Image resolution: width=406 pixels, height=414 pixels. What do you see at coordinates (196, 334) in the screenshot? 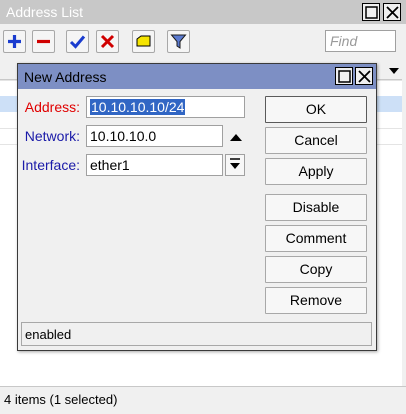
I see `dialog-status: enabled` at bounding box center [196, 334].